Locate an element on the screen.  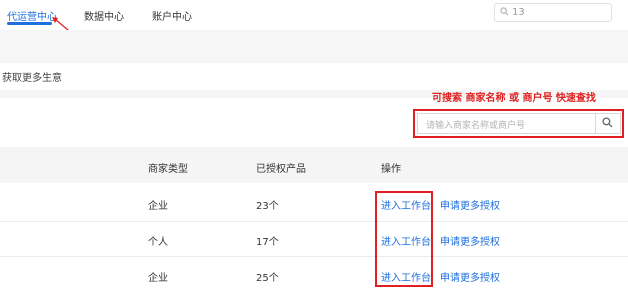
header-actions: 操作 is located at coordinates (391, 169).